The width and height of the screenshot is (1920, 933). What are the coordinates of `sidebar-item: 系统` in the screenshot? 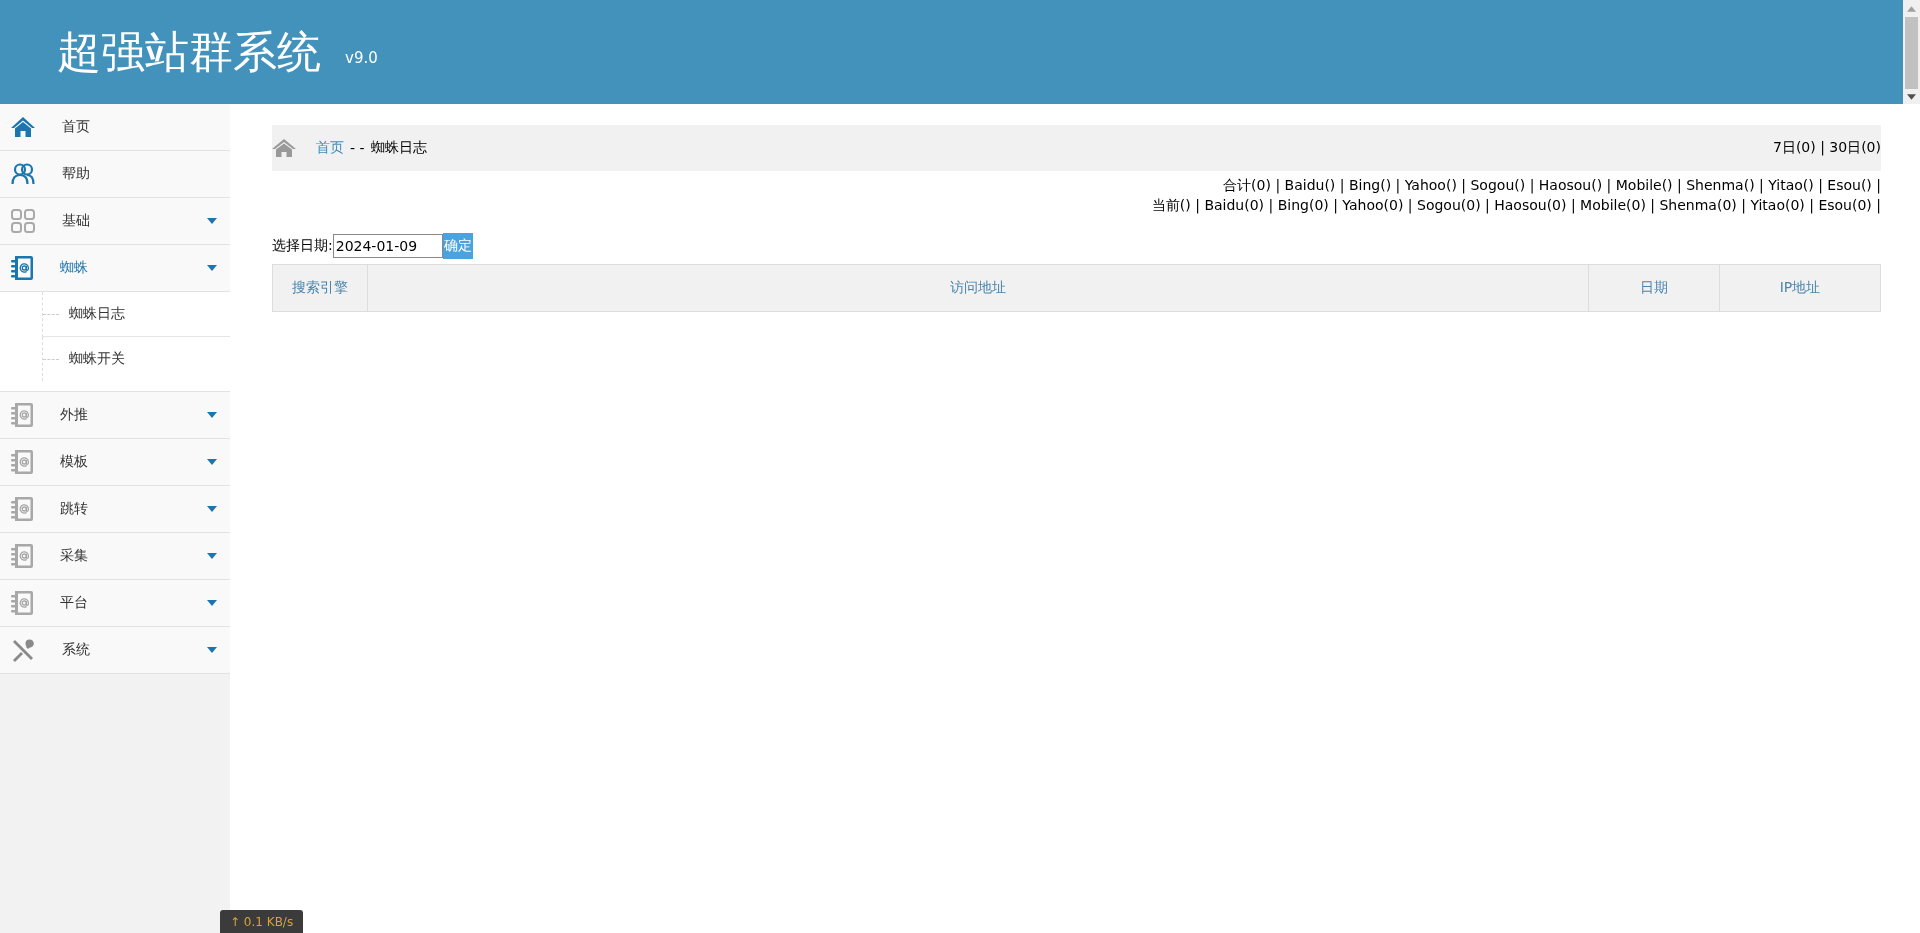 It's located at (115, 650).